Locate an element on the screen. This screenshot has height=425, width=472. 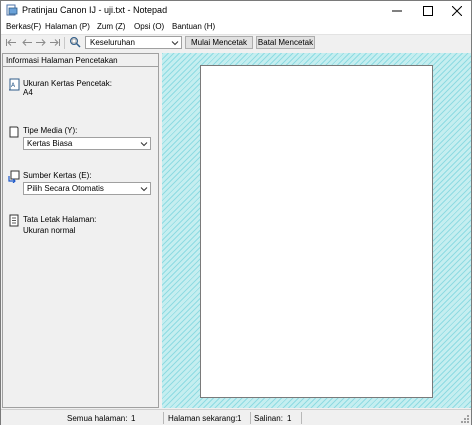
menu-berkas: Berkas(F) is located at coordinates (23, 26).